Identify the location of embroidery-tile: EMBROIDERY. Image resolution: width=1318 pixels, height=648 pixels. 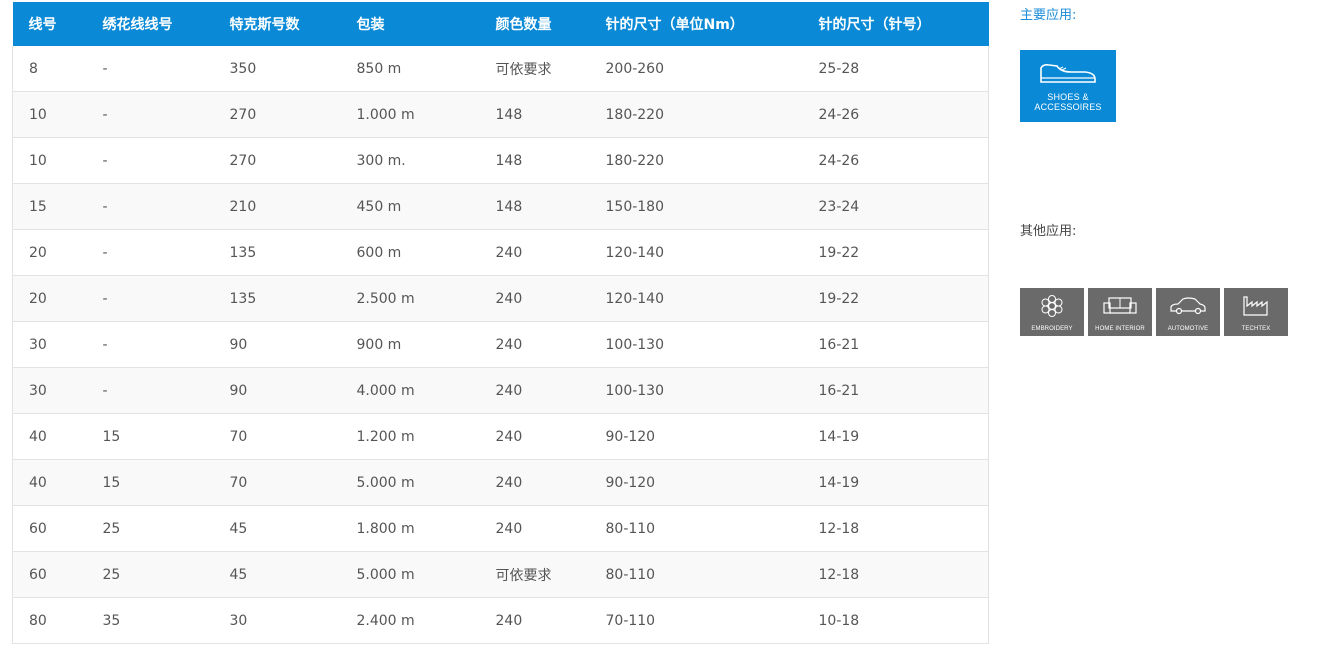
(1052, 312).